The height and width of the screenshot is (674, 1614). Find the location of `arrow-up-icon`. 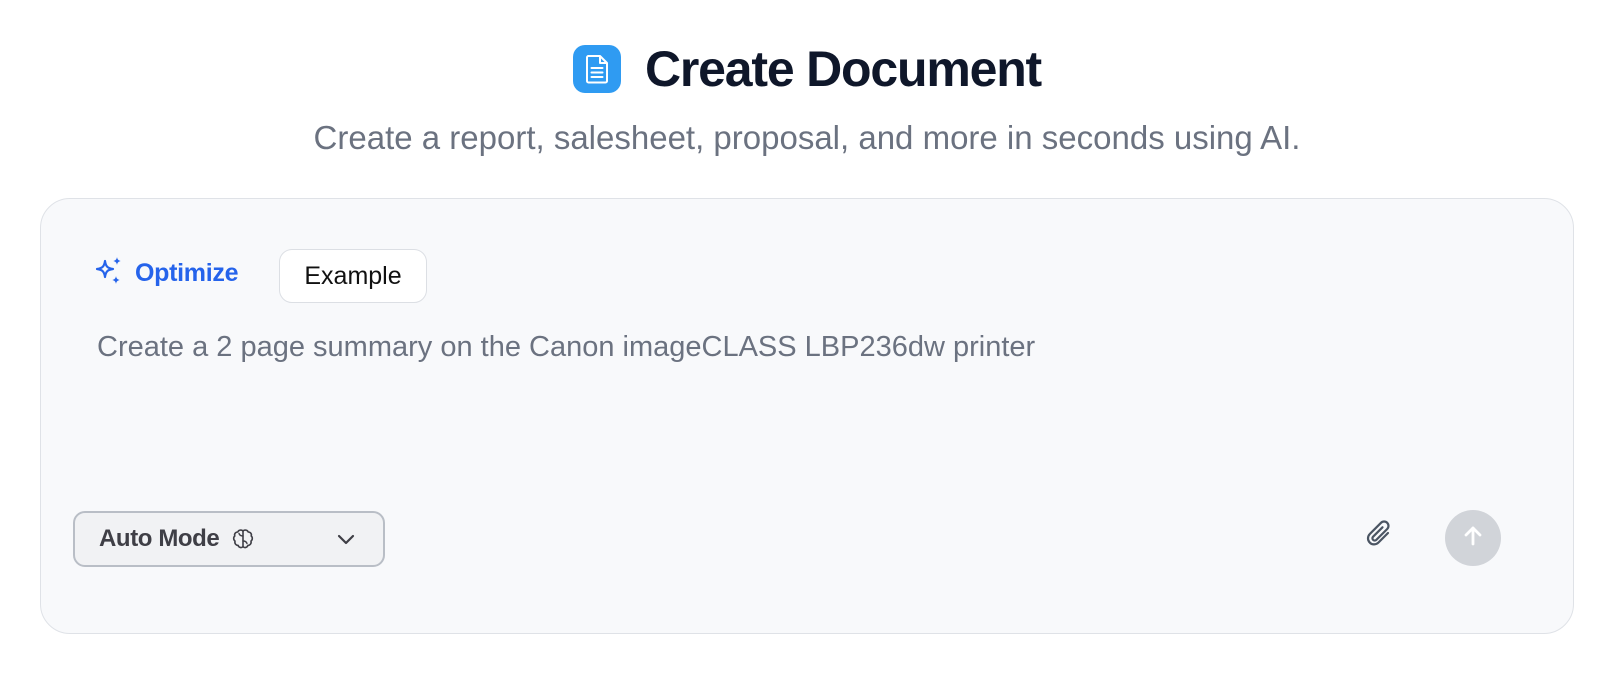

arrow-up-icon is located at coordinates (1473, 538).